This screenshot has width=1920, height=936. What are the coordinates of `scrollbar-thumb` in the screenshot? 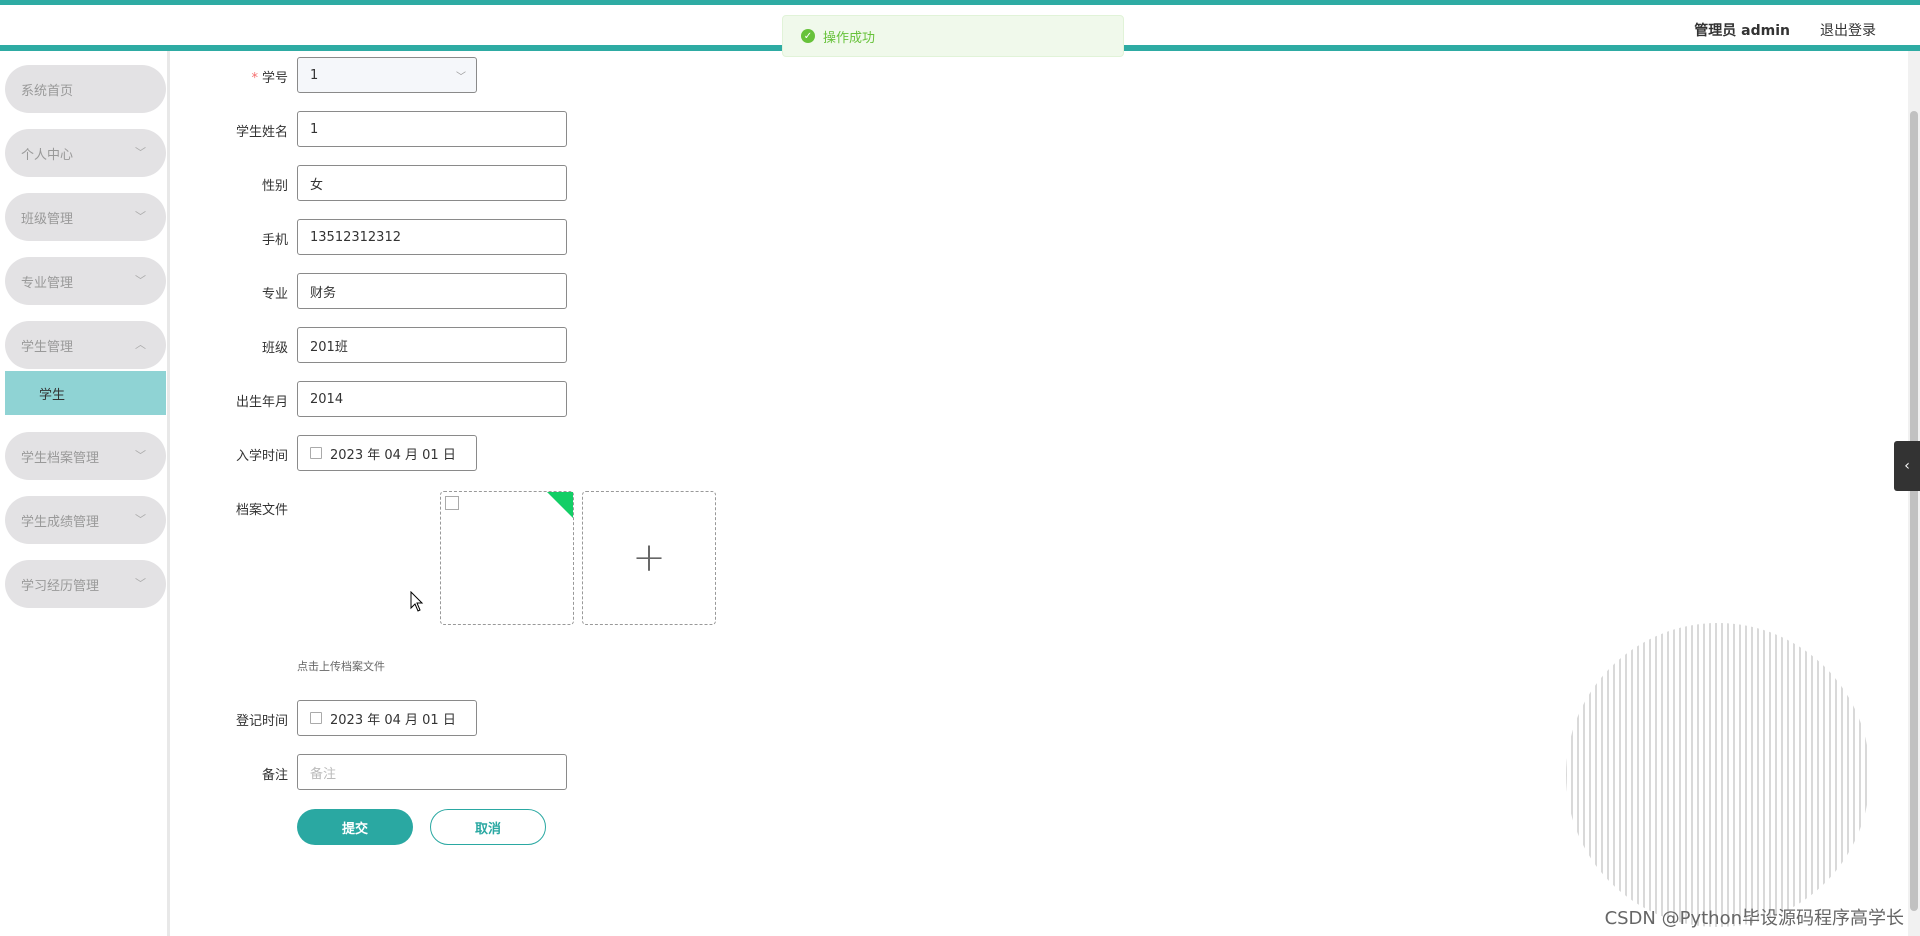 It's located at (1914, 511).